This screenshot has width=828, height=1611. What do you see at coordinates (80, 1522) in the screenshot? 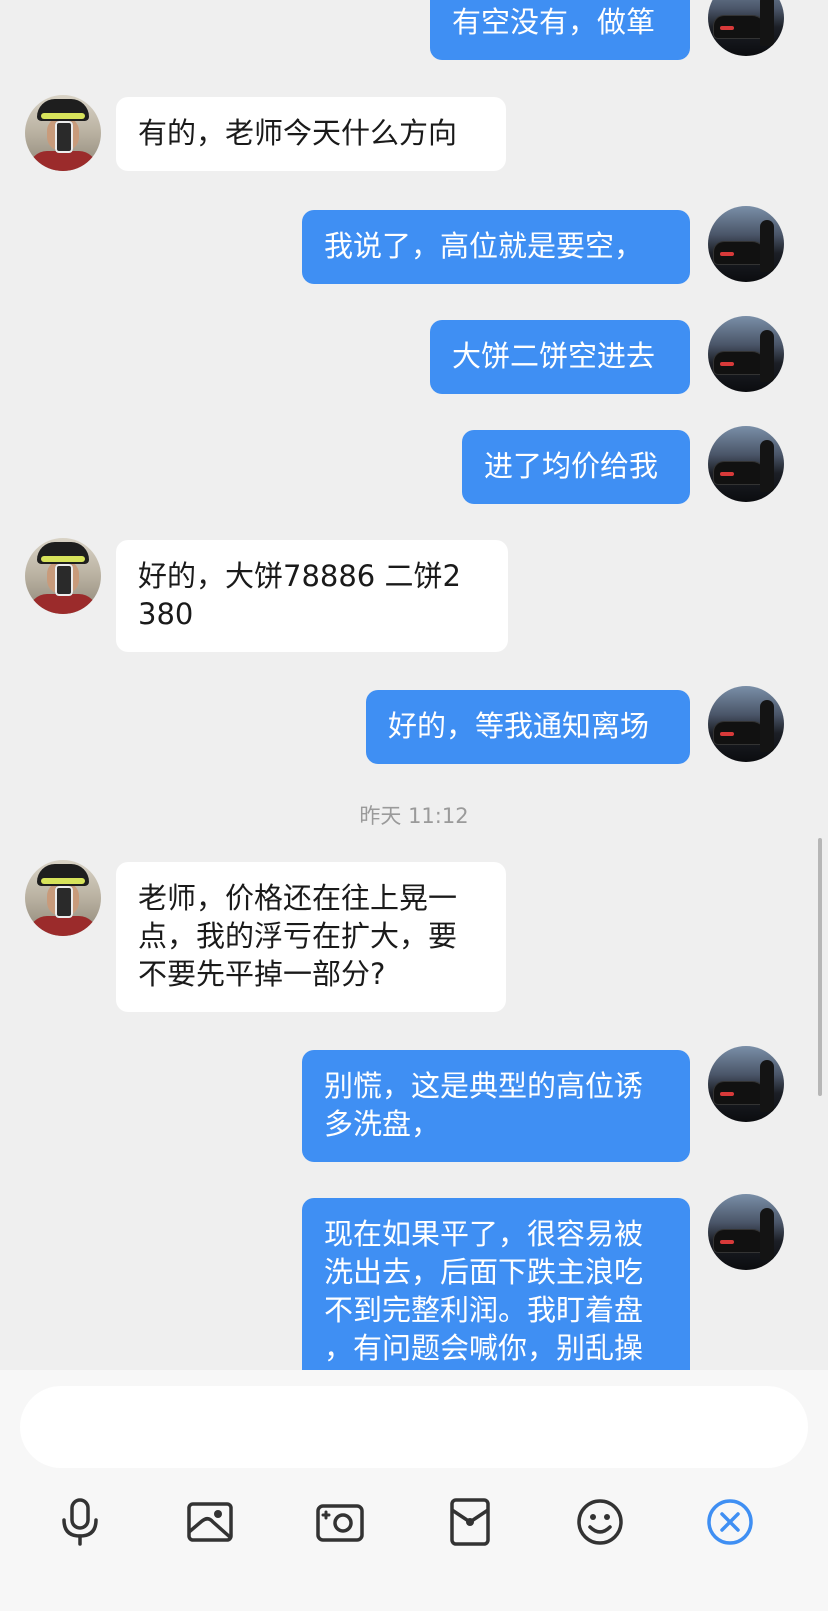
I see `microphone-icon` at bounding box center [80, 1522].